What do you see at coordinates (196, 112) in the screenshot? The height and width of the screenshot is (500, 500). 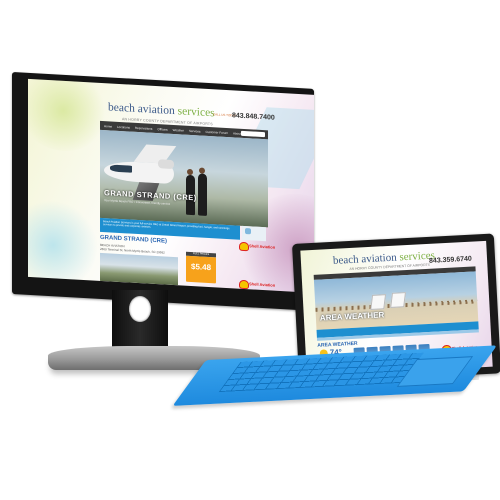 I see `logo-accent: services` at bounding box center [196, 112].